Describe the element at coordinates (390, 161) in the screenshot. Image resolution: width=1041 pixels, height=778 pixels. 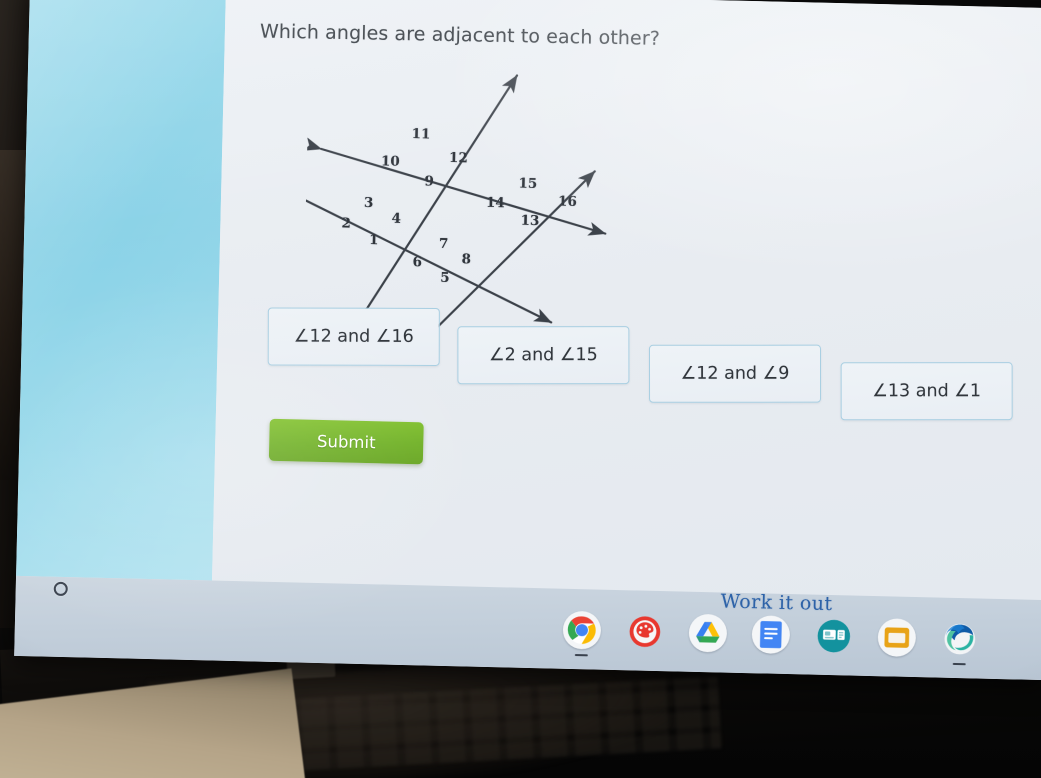
I see `angle-label-10: 10` at that location.